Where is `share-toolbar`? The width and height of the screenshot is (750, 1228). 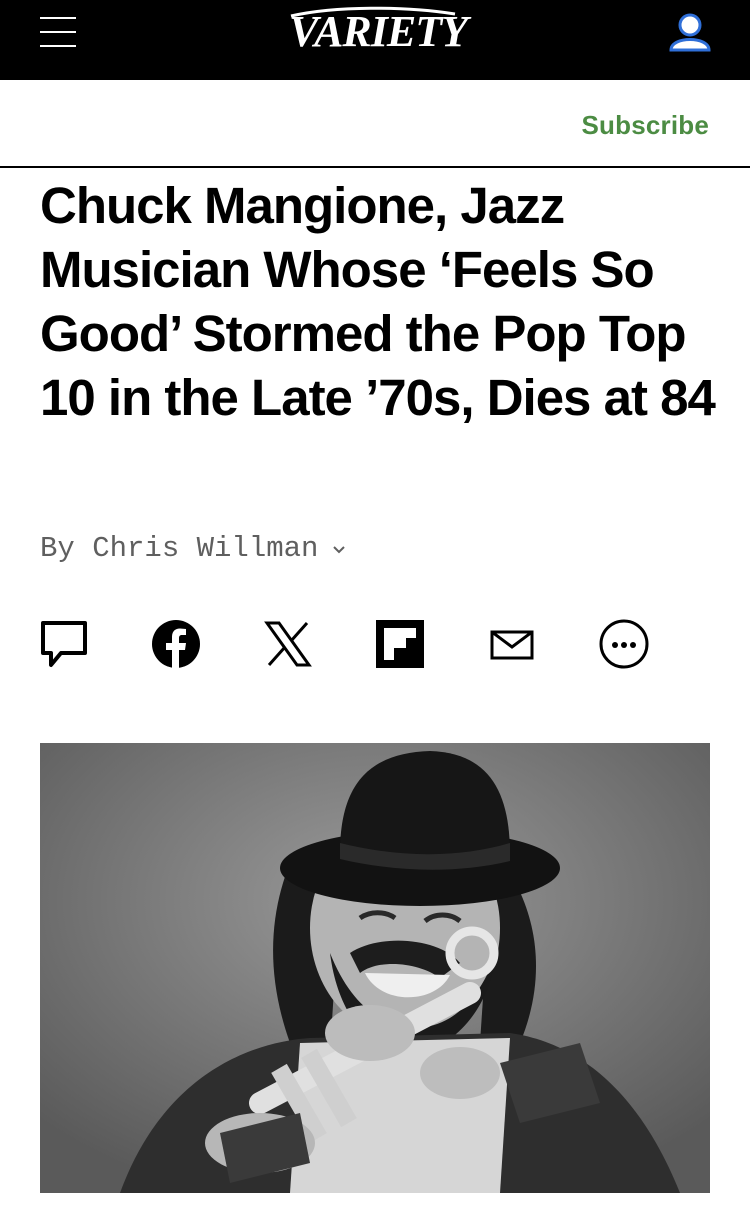
share-toolbar is located at coordinates (375, 645).